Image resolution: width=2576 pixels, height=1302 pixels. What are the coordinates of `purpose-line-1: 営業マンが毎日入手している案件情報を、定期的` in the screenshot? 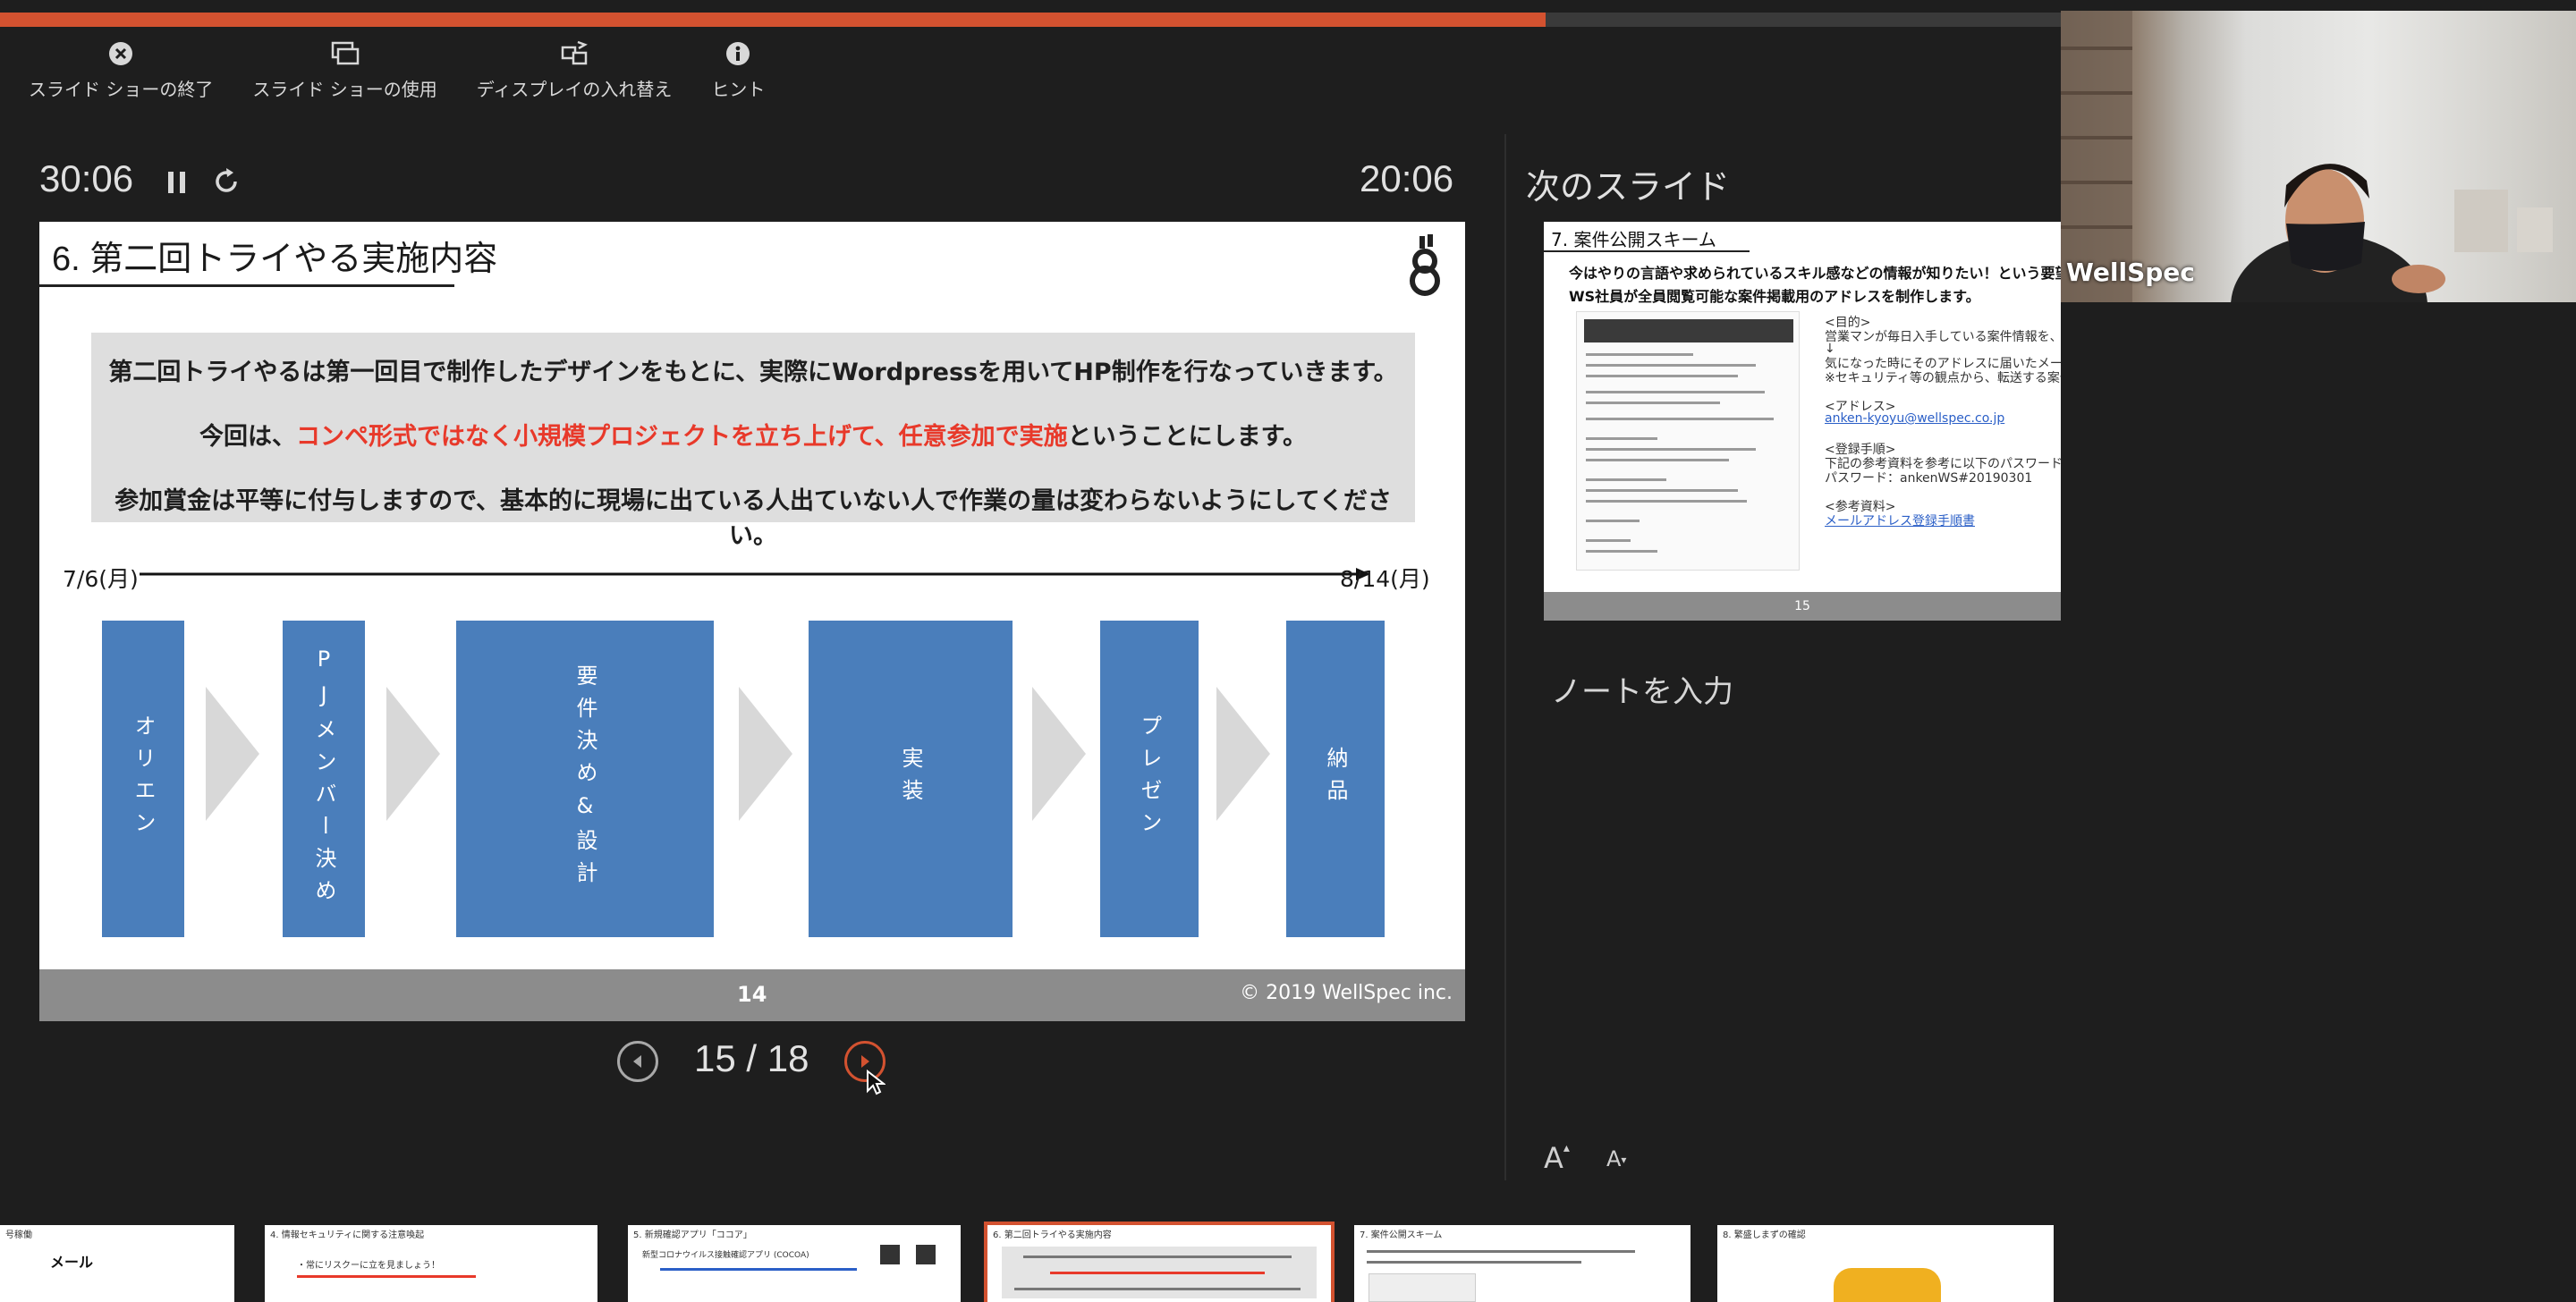 It's located at (1943, 337).